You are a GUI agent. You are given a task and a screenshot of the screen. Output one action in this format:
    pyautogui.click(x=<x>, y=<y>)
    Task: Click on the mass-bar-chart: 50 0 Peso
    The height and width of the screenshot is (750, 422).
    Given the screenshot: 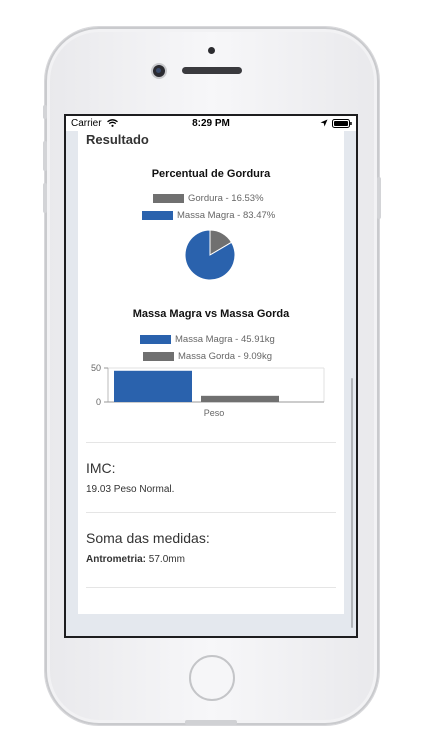 What is the action you would take?
    pyautogui.click(x=208, y=391)
    